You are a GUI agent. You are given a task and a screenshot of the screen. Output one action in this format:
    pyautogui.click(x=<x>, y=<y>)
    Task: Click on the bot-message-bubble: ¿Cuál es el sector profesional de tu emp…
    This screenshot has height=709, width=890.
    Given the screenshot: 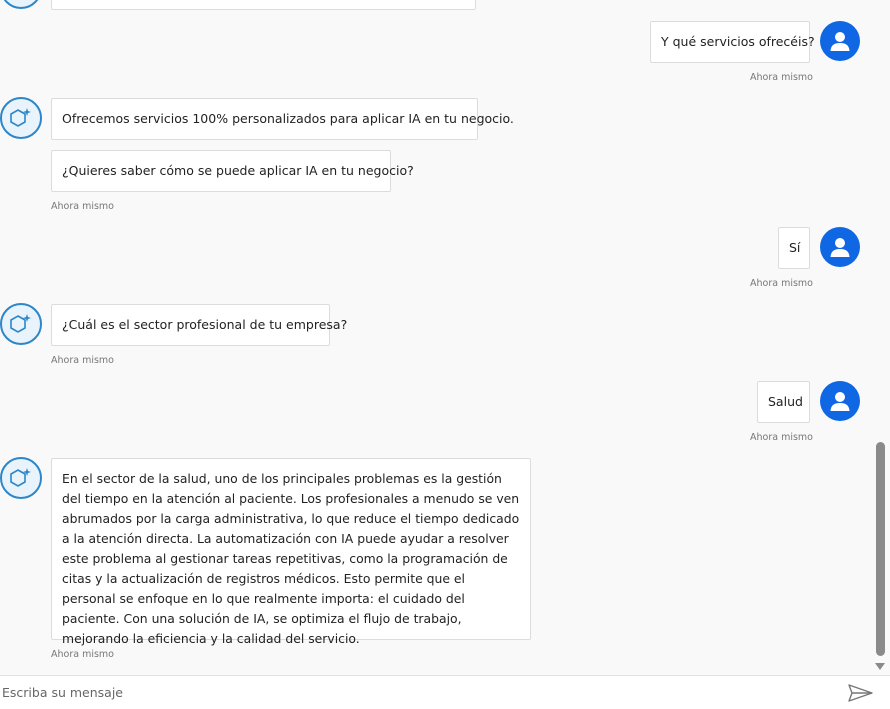 What is the action you would take?
    pyautogui.click(x=199, y=325)
    